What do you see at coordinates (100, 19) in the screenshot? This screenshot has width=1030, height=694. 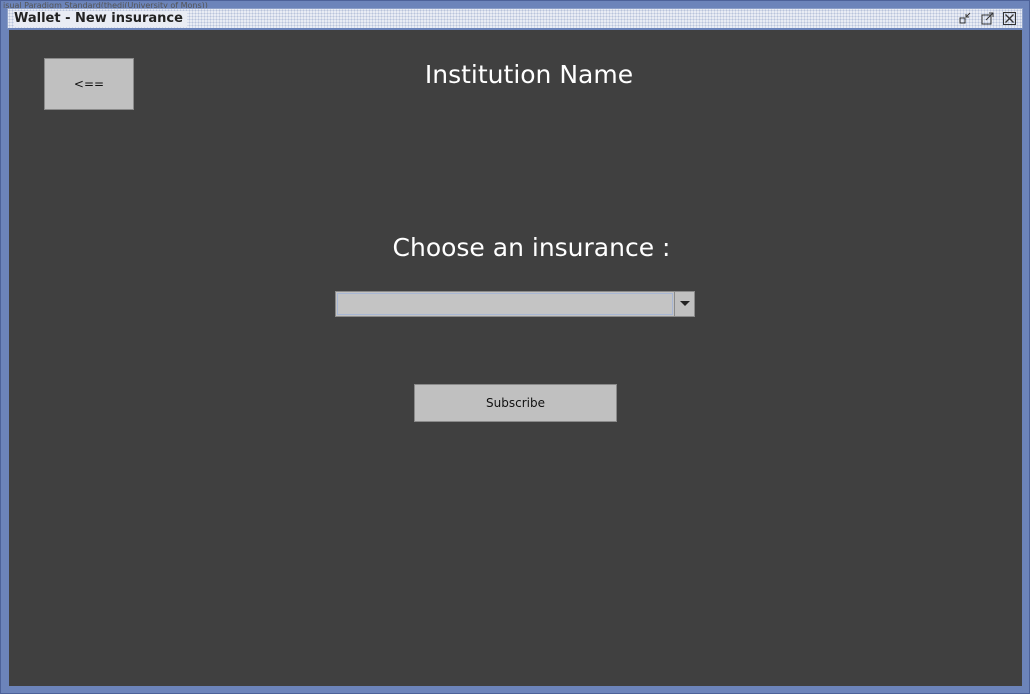 I see `window-title: Wallet - New insurance` at bounding box center [100, 19].